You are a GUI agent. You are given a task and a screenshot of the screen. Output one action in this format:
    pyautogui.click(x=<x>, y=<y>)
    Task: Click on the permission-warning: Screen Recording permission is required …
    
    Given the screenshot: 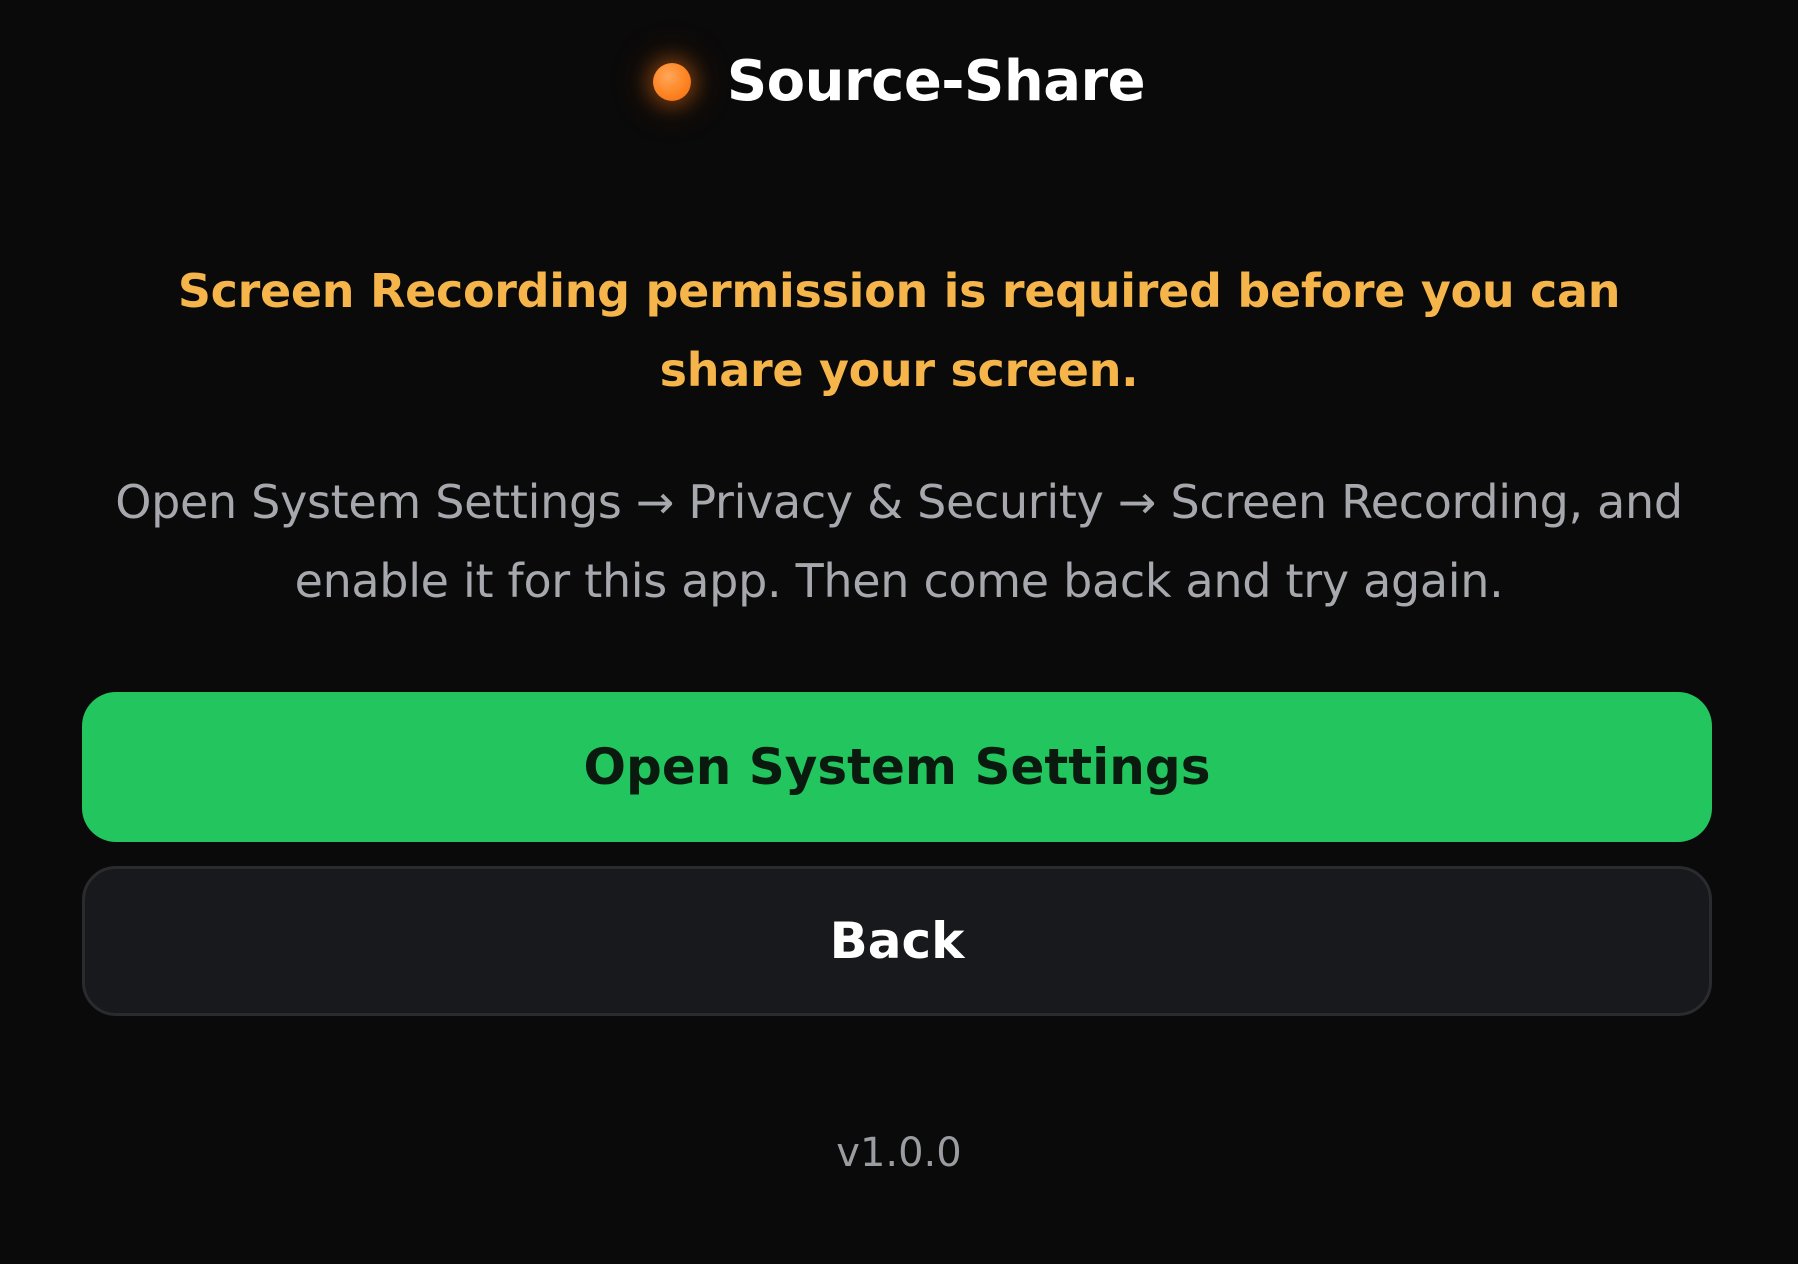 What is the action you would take?
    pyautogui.click(x=899, y=330)
    